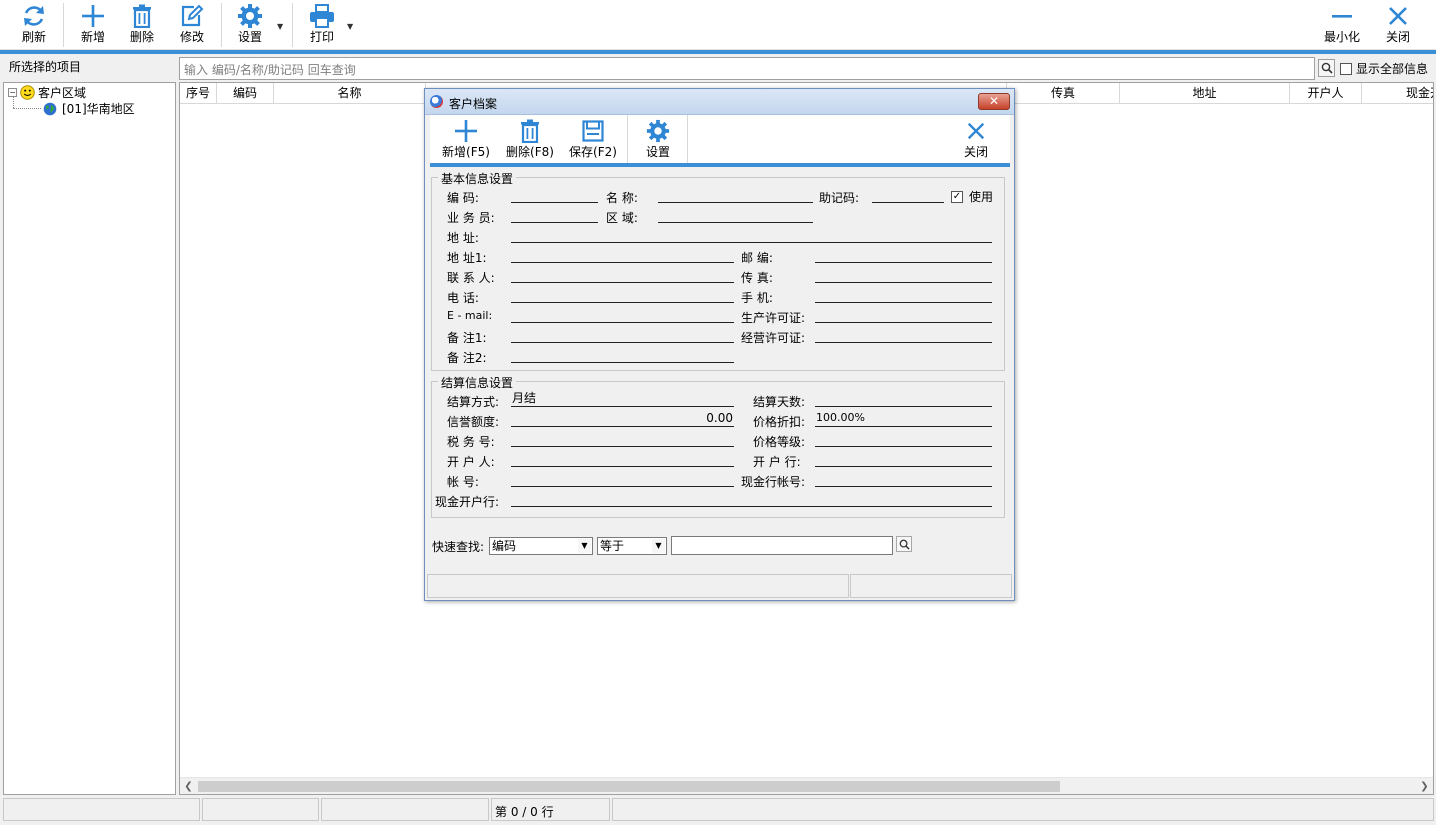 This screenshot has width=1436, height=825. What do you see at coordinates (1063, 93) in the screenshot?
I see `column-header-fax: 传真` at bounding box center [1063, 93].